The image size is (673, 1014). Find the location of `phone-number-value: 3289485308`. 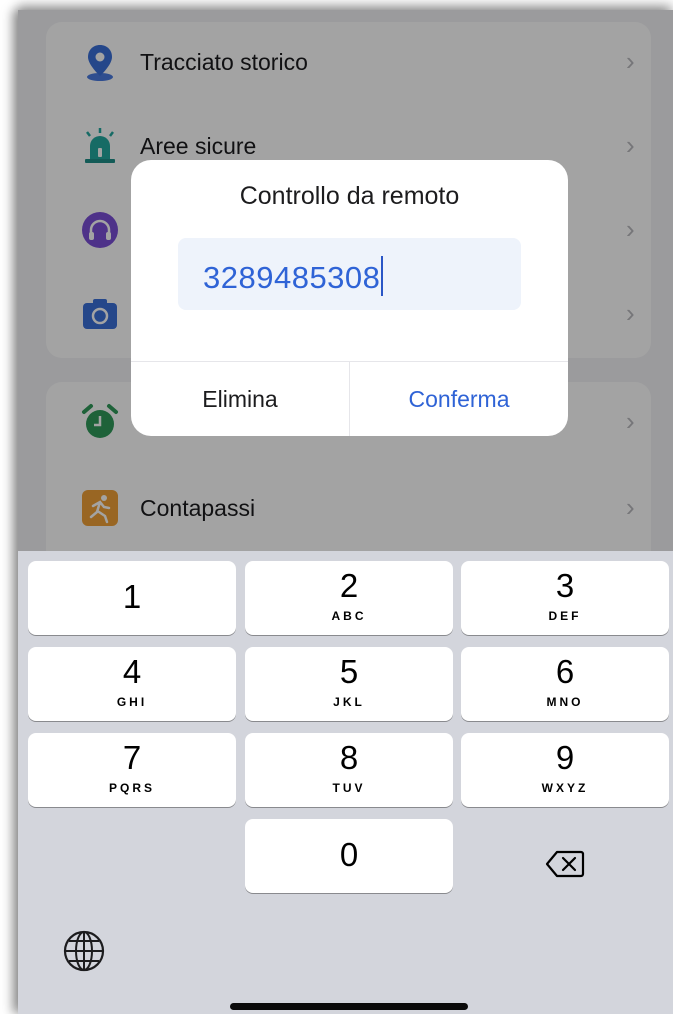

phone-number-value: 3289485308 is located at coordinates (292, 277).